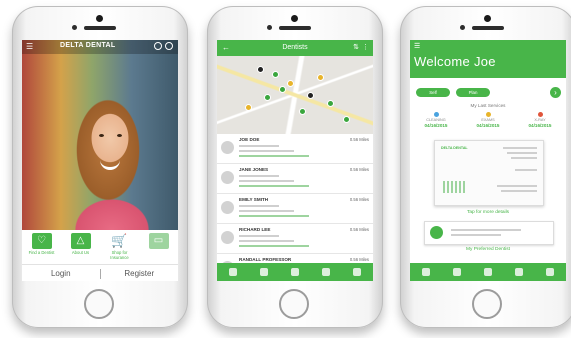 This screenshot has height=338, width=571. Describe the element at coordinates (488, 114) in the screenshot. I see `exam-icon` at that location.